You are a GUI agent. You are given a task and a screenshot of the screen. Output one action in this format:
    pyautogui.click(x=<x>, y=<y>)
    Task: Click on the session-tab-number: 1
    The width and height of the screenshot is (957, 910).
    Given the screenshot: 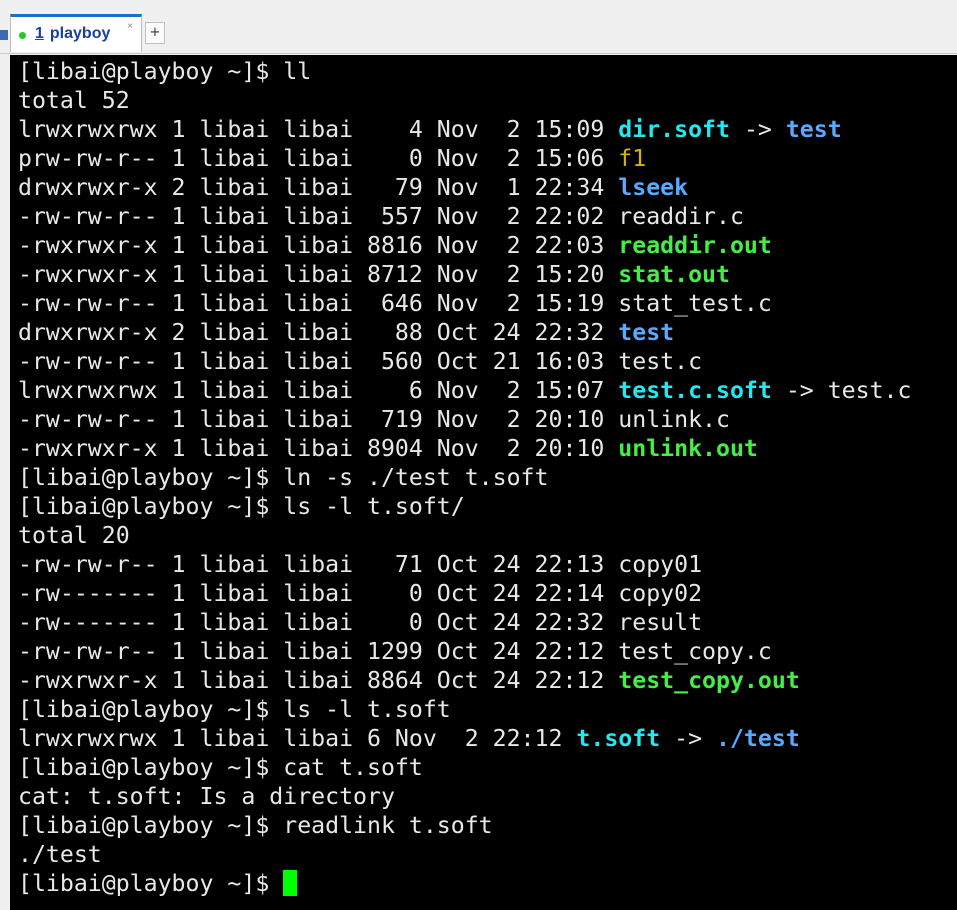 What is the action you would take?
    pyautogui.click(x=39, y=33)
    